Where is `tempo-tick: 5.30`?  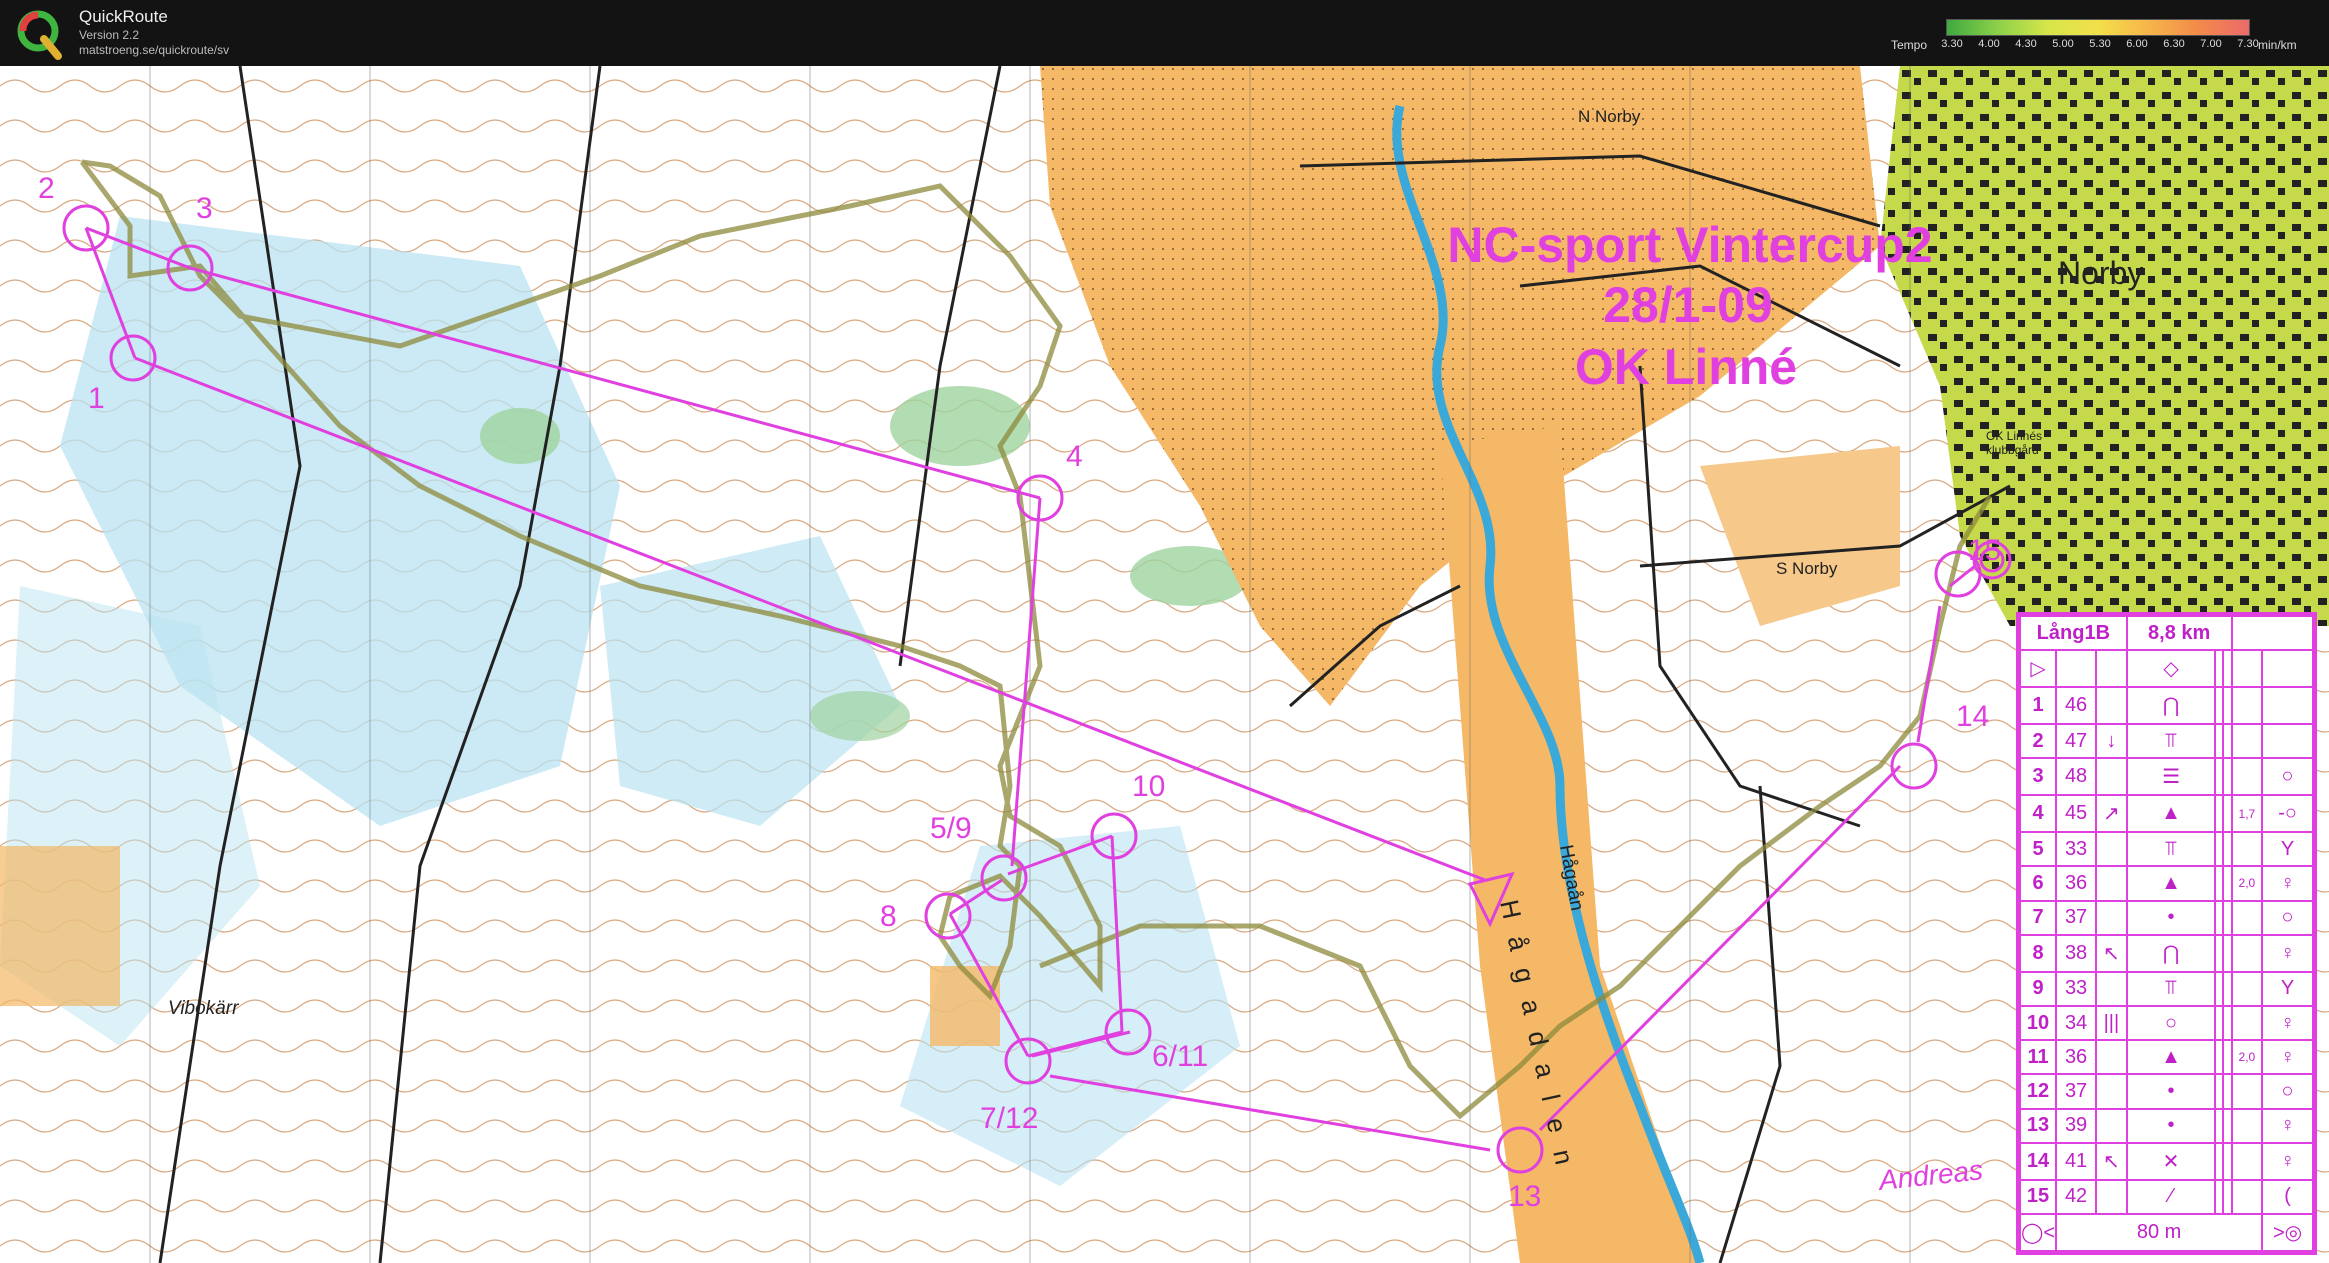 tempo-tick: 5.30 is located at coordinates (2100, 44).